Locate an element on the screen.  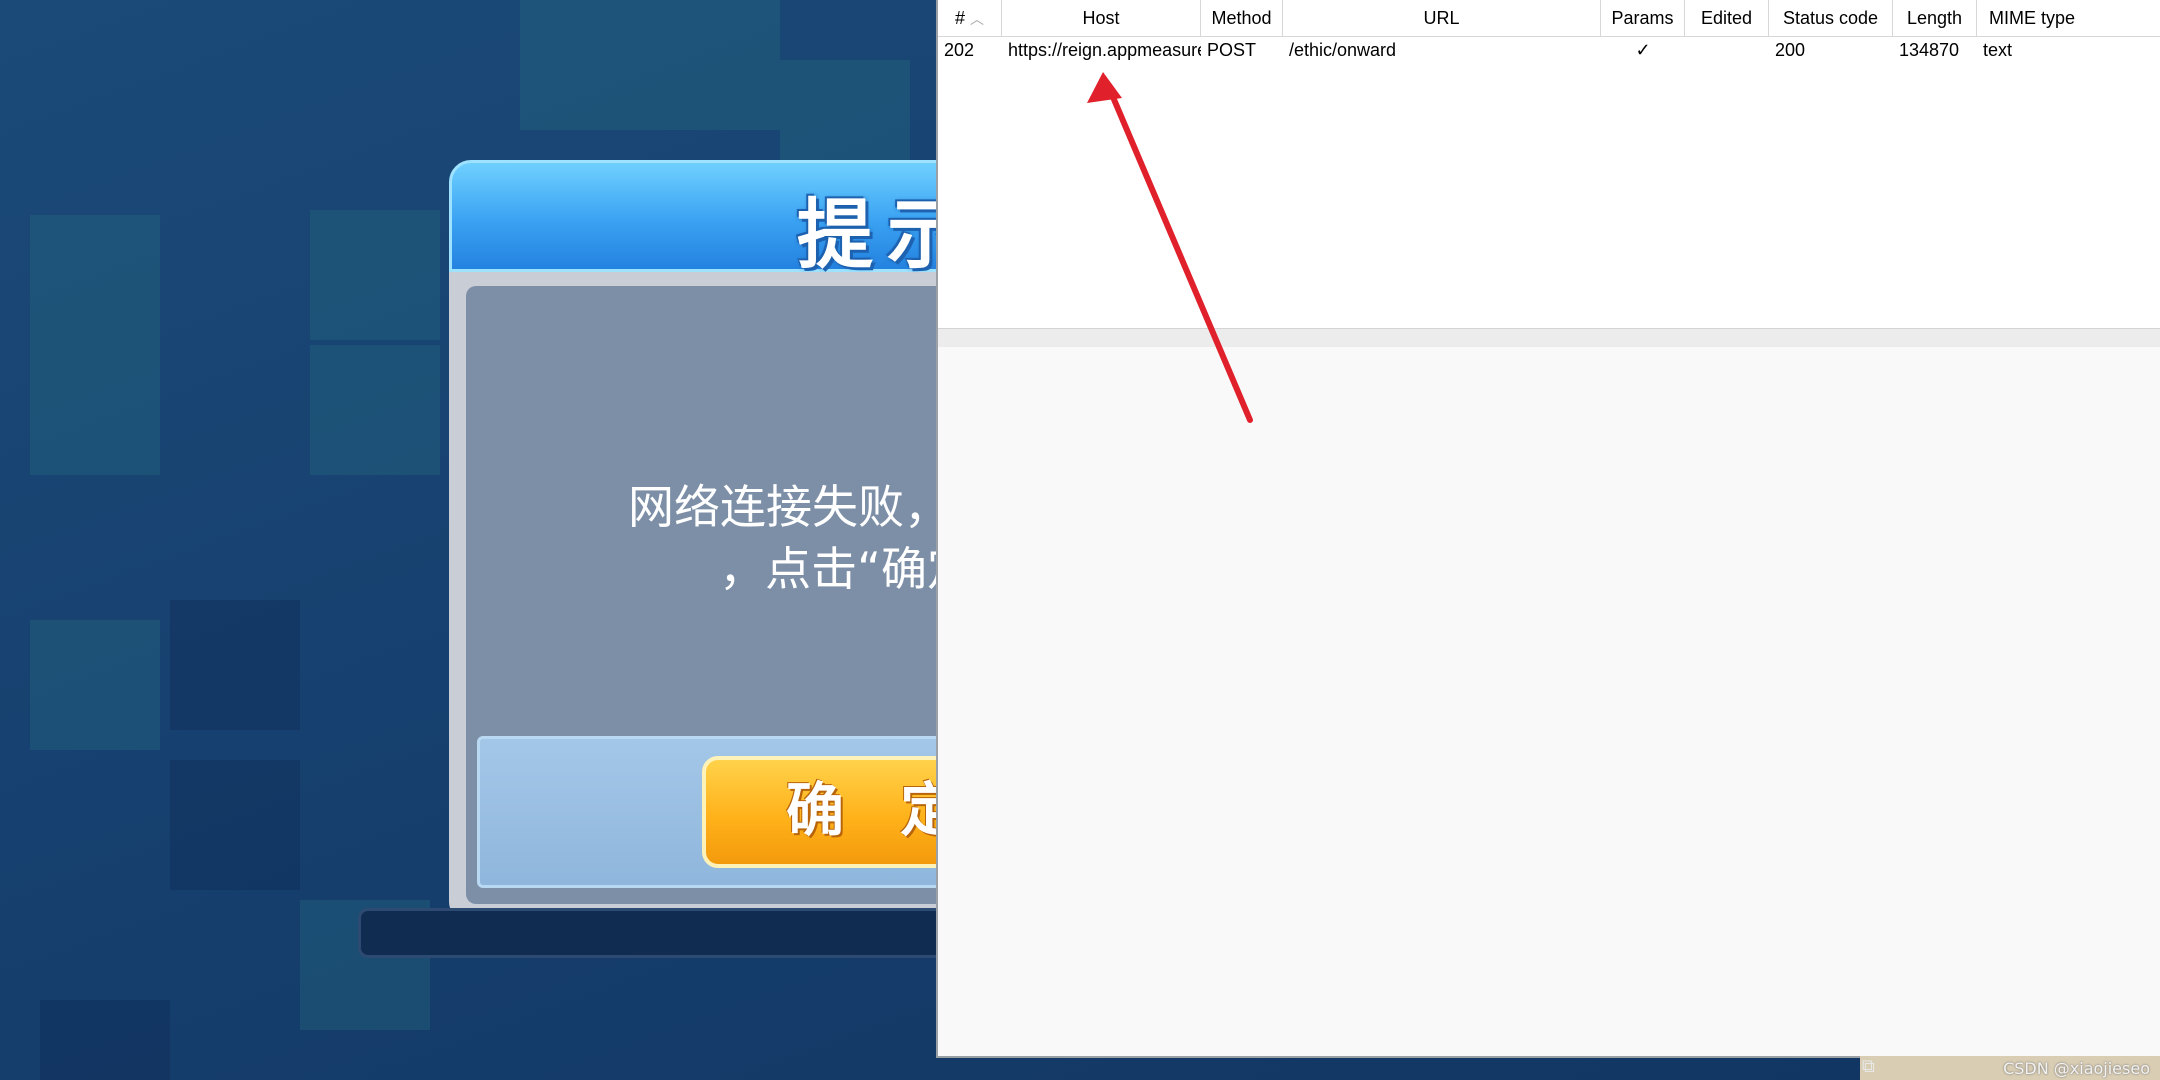
column-header-label: # is located at coordinates (959, 18).